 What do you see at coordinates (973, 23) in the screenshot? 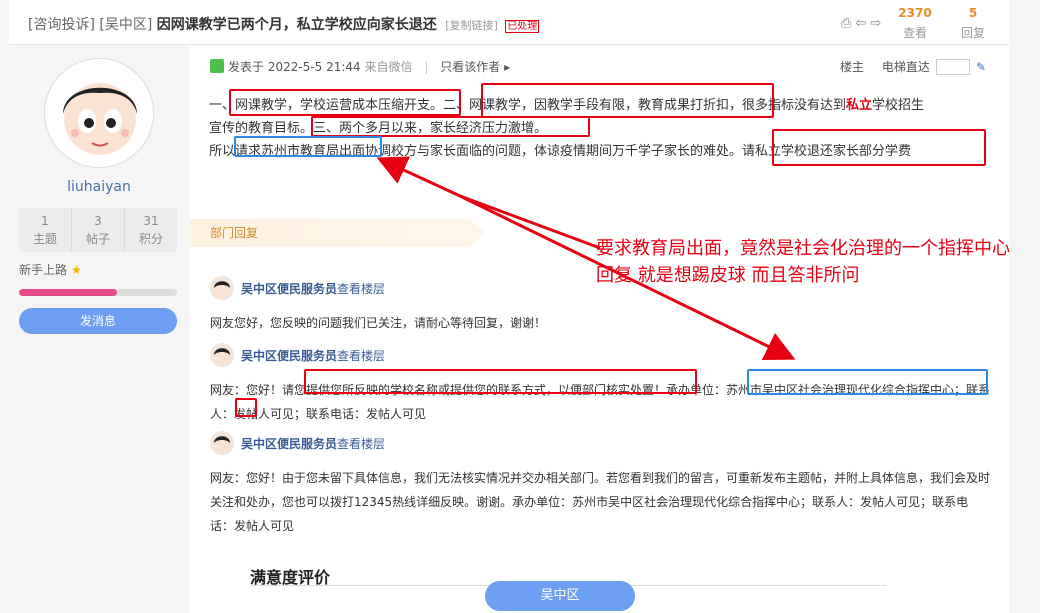
I see `replies-stat: 5 回复` at bounding box center [973, 23].